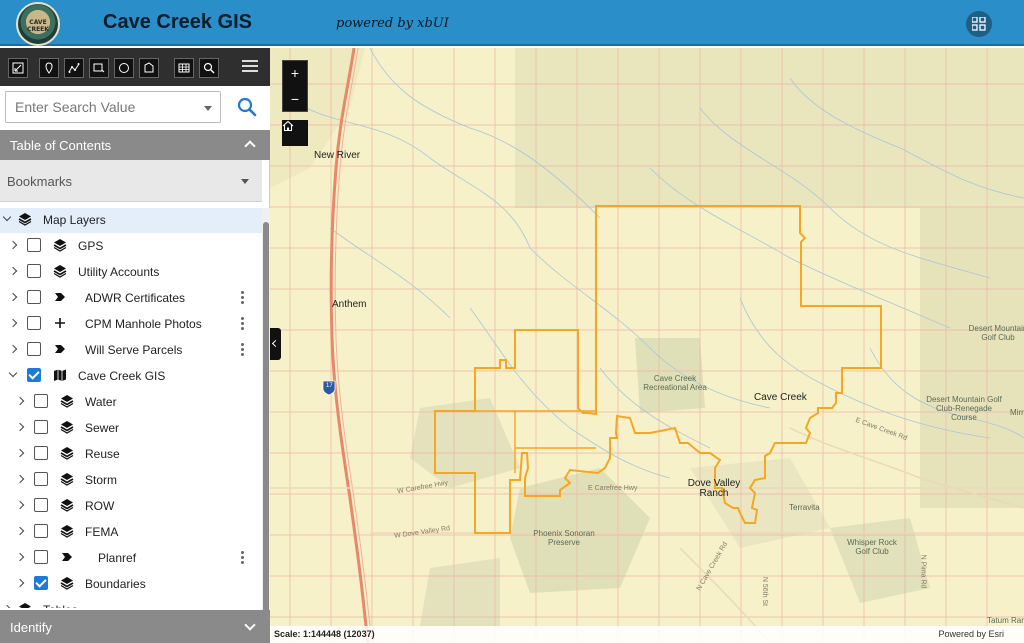 The image size is (1024, 643). Describe the element at coordinates (295, 133) in the screenshot. I see `home-button` at that location.